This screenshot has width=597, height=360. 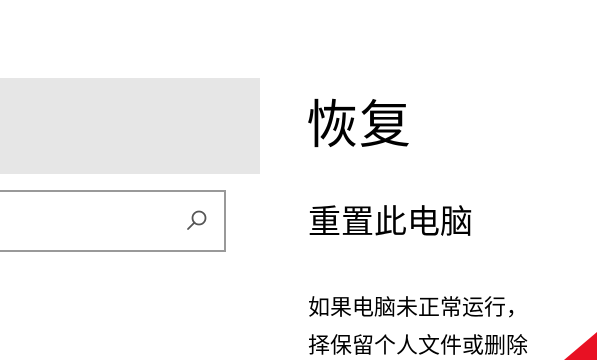 What do you see at coordinates (359, 126) in the screenshot?
I see `page-title: 恢复` at bounding box center [359, 126].